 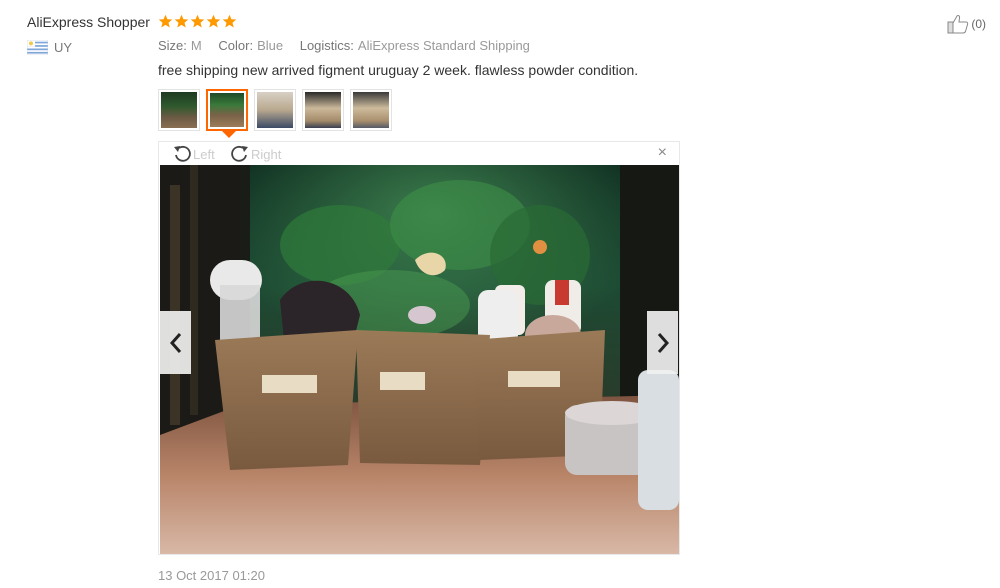 I want to click on star-rating, so click(x=197, y=21).